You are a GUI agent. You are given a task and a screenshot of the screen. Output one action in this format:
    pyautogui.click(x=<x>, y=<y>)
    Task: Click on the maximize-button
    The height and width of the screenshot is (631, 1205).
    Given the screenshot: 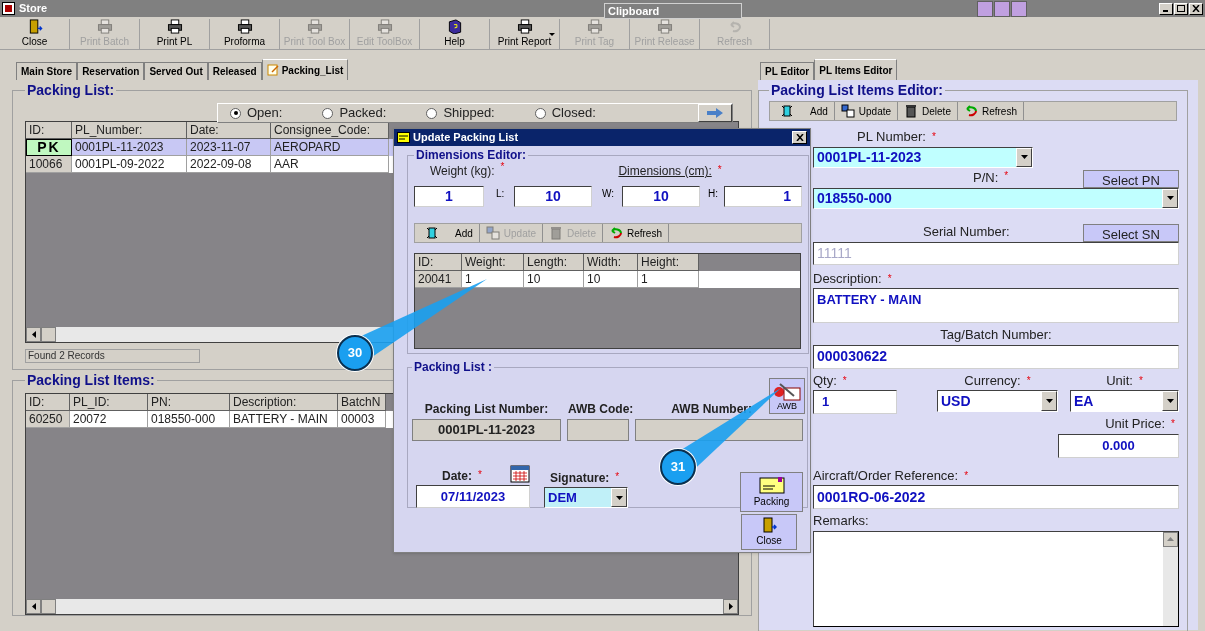 What is the action you would take?
    pyautogui.click(x=1181, y=8)
    